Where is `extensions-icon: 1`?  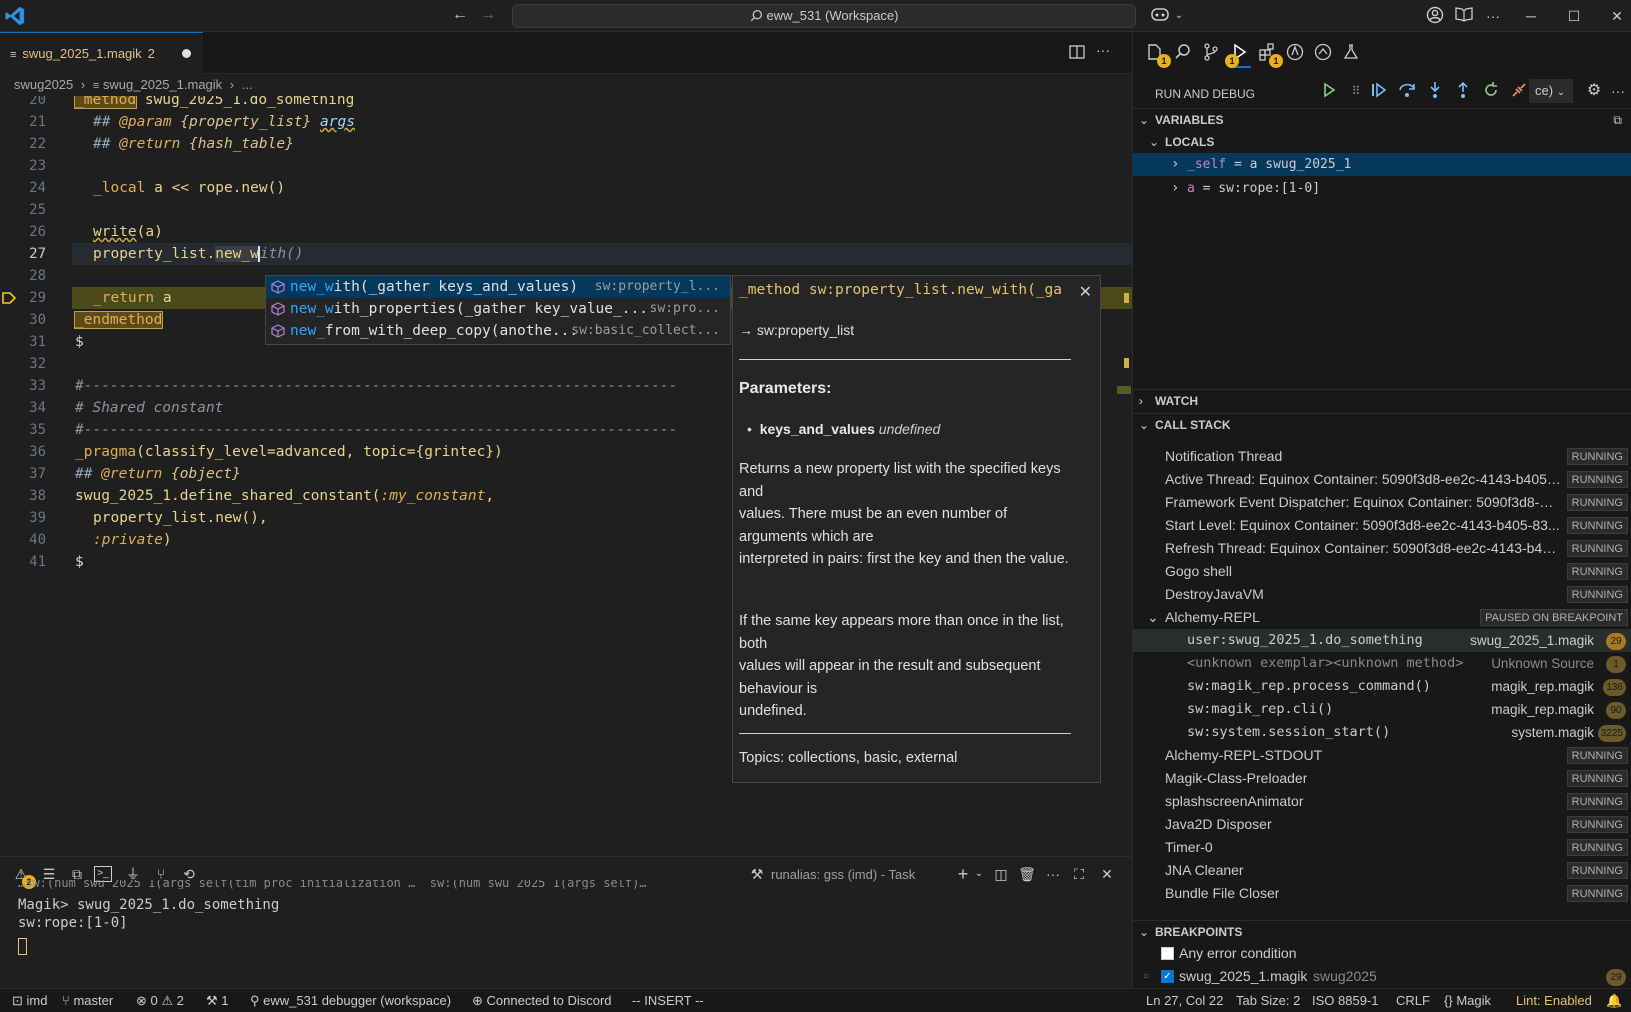
extensions-icon: 1 is located at coordinates (1270, 55).